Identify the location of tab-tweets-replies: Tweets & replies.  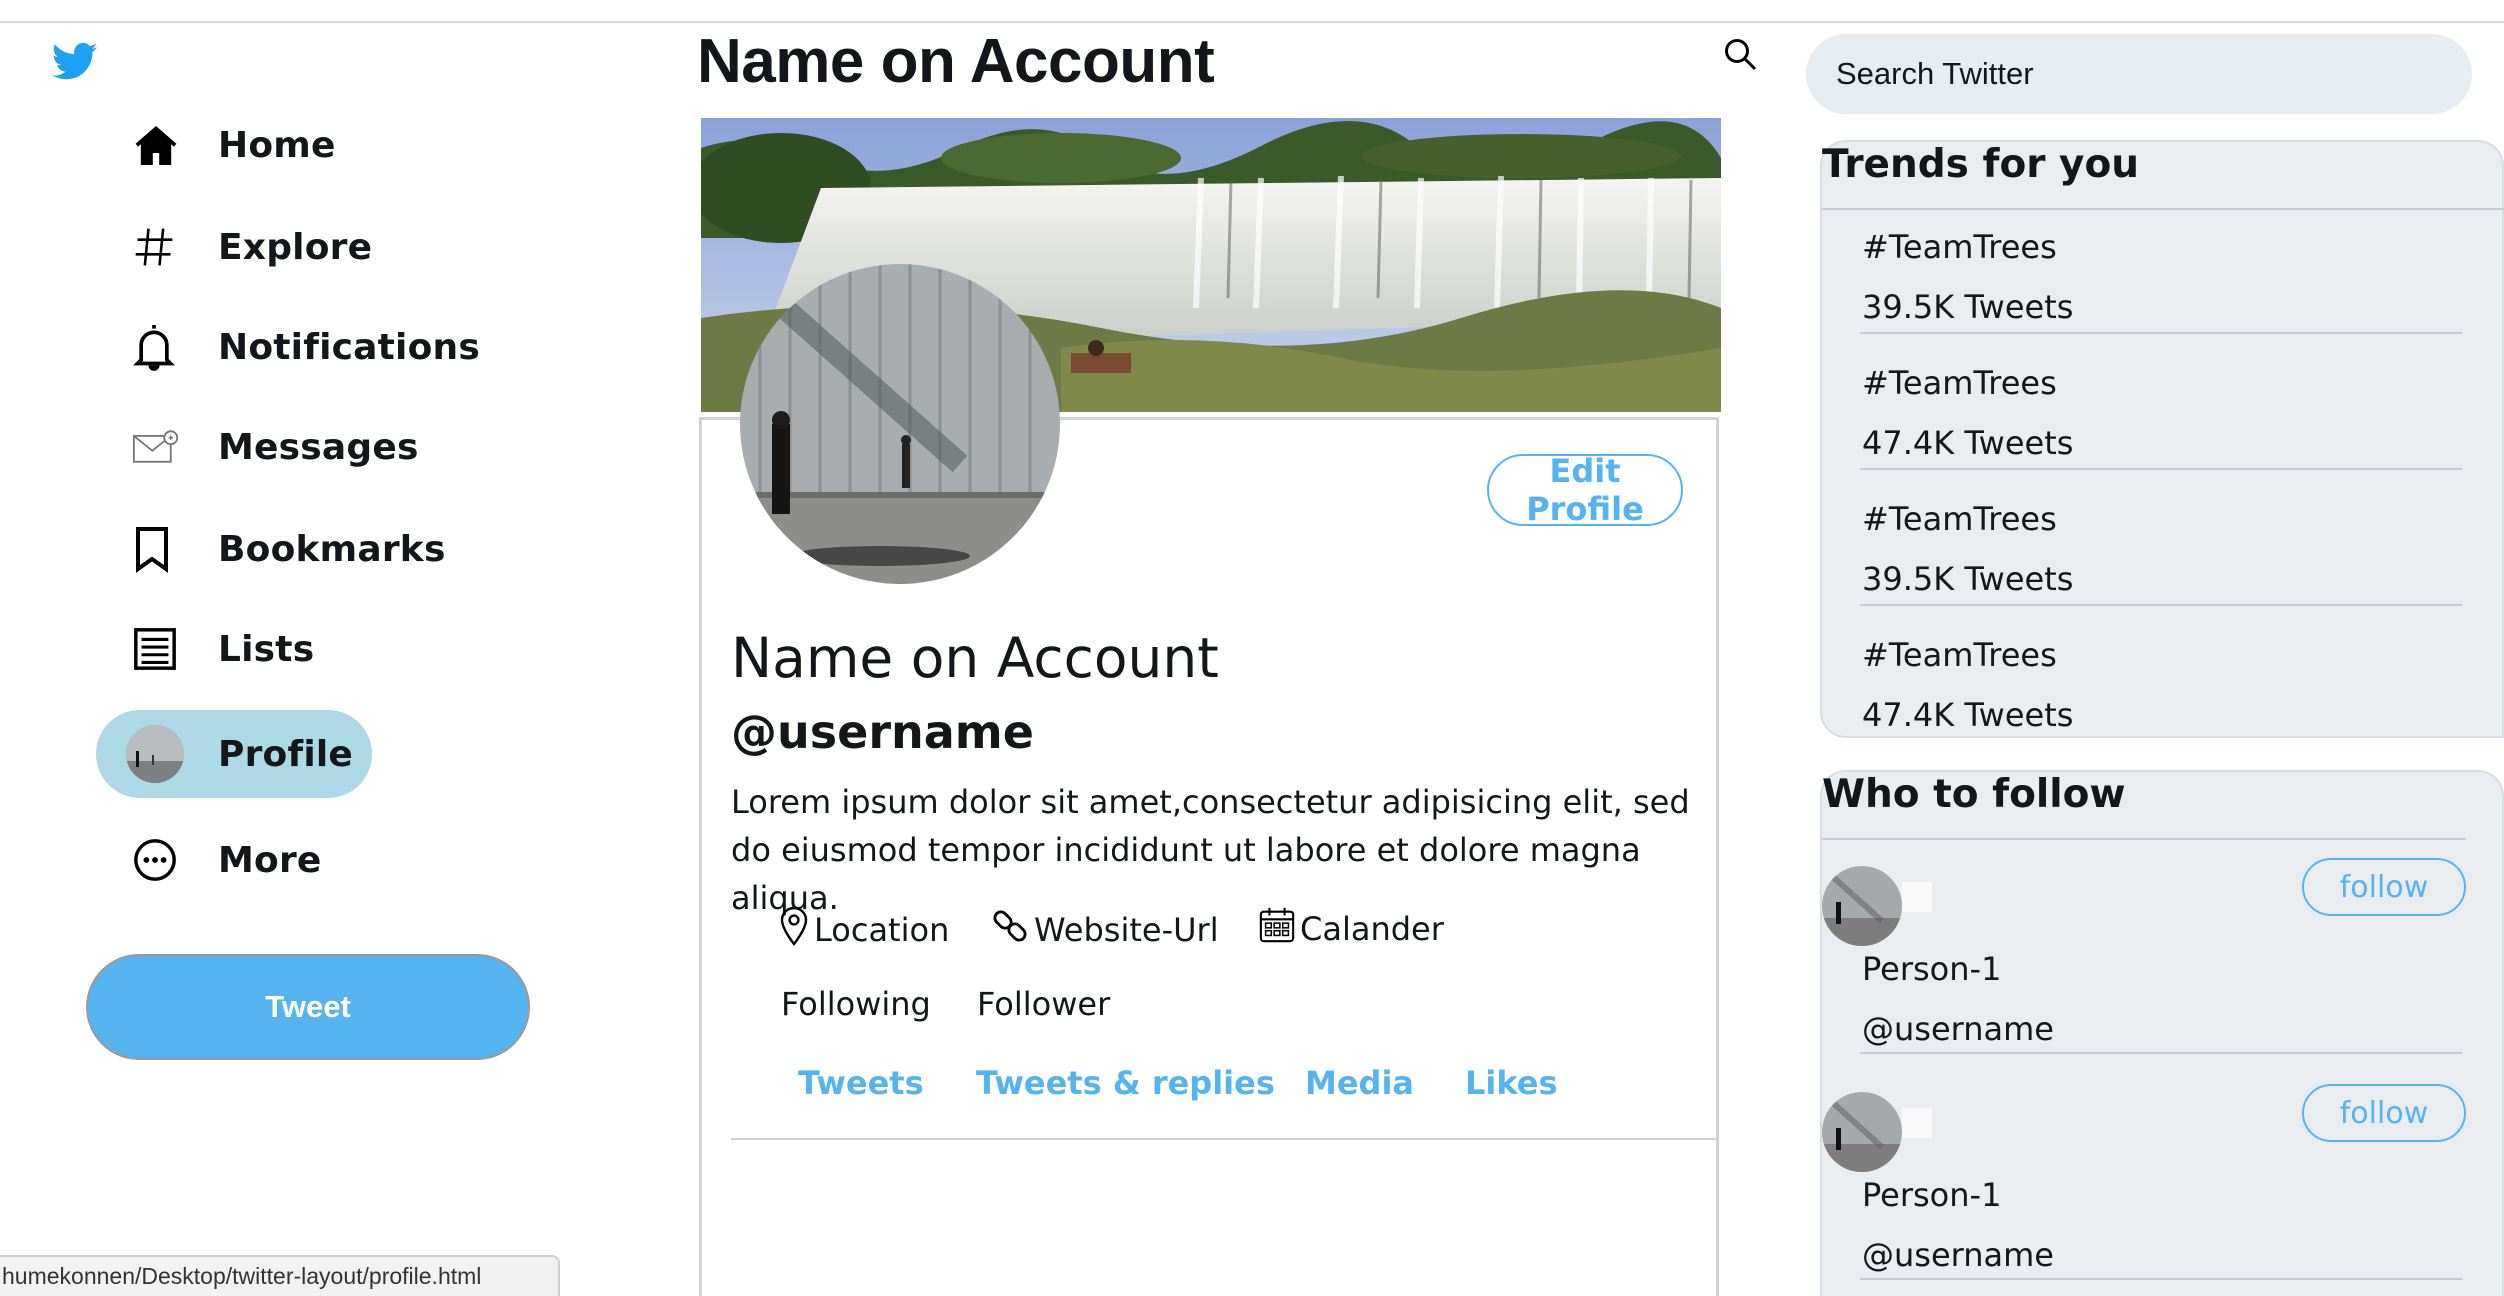
(1125, 1083).